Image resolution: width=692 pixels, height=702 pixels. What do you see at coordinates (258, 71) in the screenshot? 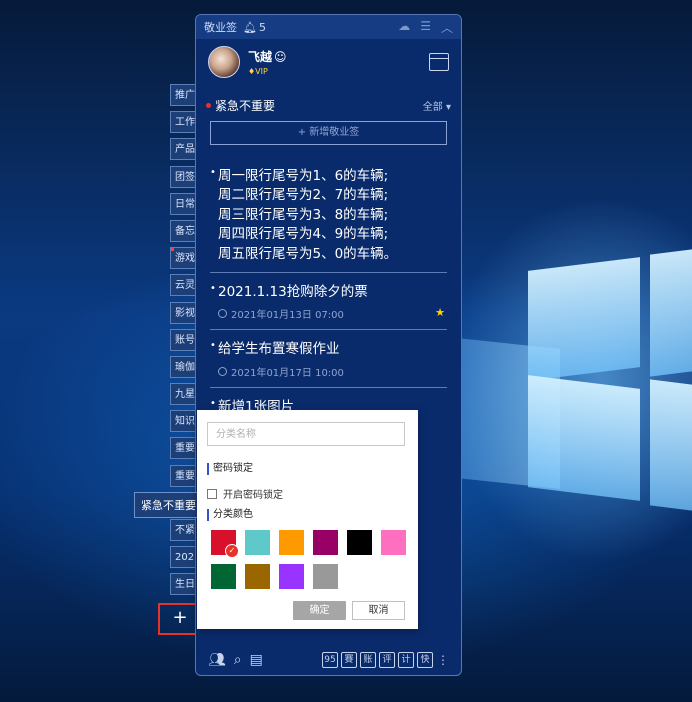
I see `vip-badge: ♦VIP` at bounding box center [258, 71].